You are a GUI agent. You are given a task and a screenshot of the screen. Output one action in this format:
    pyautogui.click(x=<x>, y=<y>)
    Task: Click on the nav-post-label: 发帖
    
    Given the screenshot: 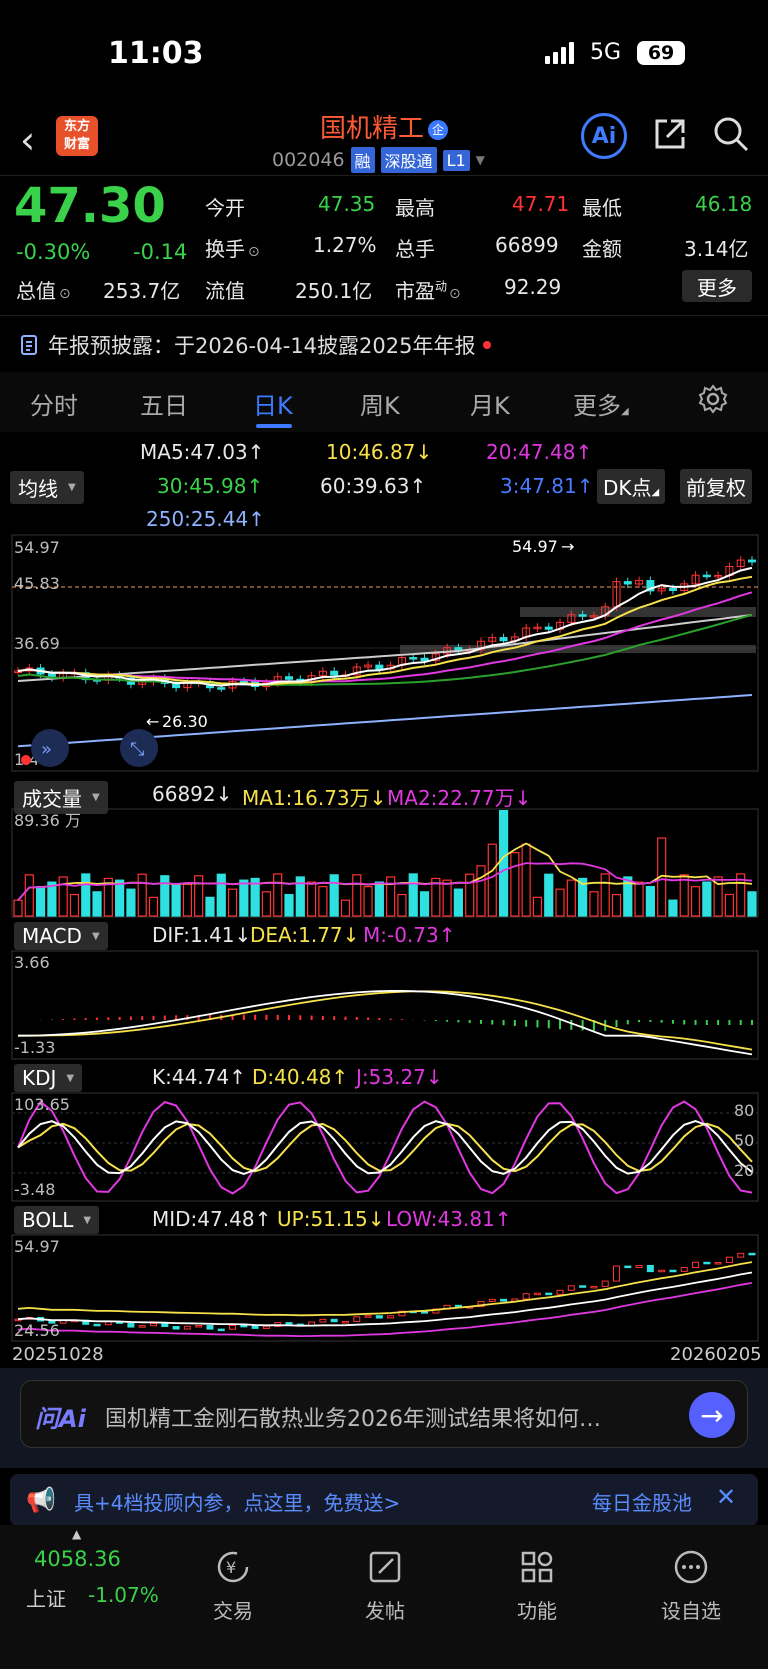 What is the action you would take?
    pyautogui.click(x=385, y=1611)
    